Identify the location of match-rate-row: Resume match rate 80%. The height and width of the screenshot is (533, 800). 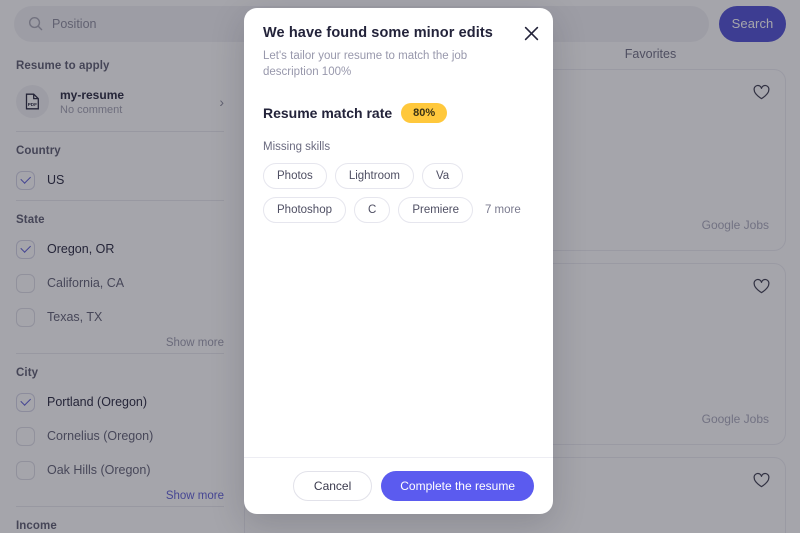
(398, 112).